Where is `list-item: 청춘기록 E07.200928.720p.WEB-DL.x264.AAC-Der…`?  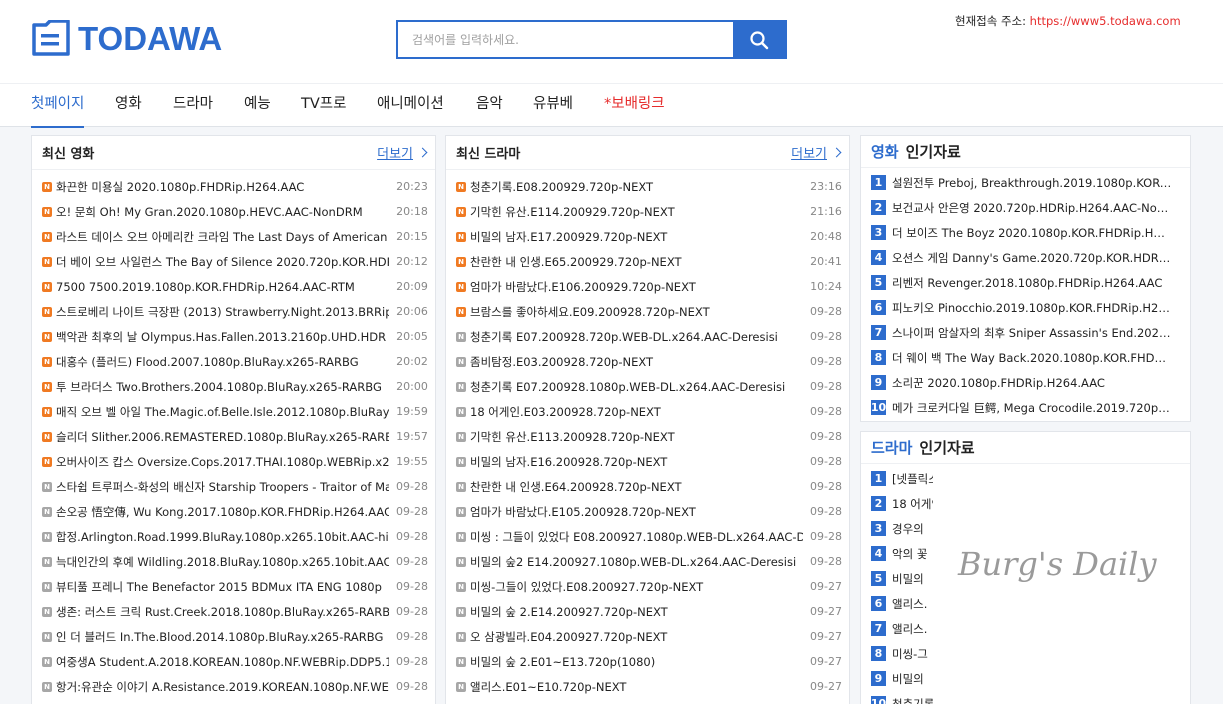 list-item: 청춘기록 E07.200928.720p.WEB-DL.x264.AAC-Der… is located at coordinates (647, 336).